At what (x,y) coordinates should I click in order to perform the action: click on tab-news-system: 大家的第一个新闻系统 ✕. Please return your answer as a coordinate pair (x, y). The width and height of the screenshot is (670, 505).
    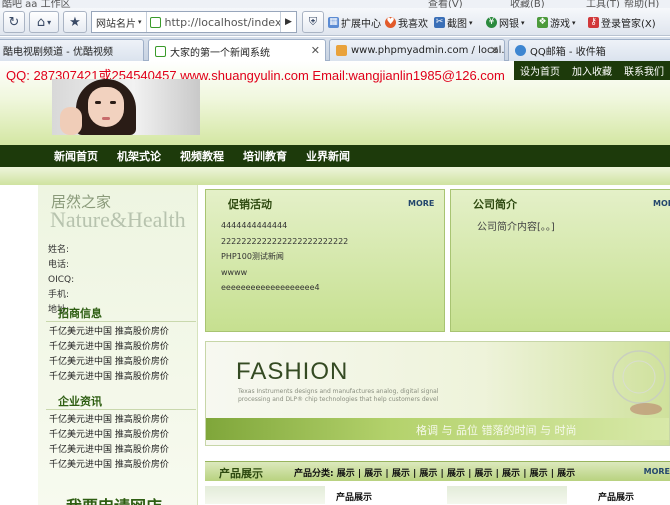
    Looking at the image, I should click on (237, 50).